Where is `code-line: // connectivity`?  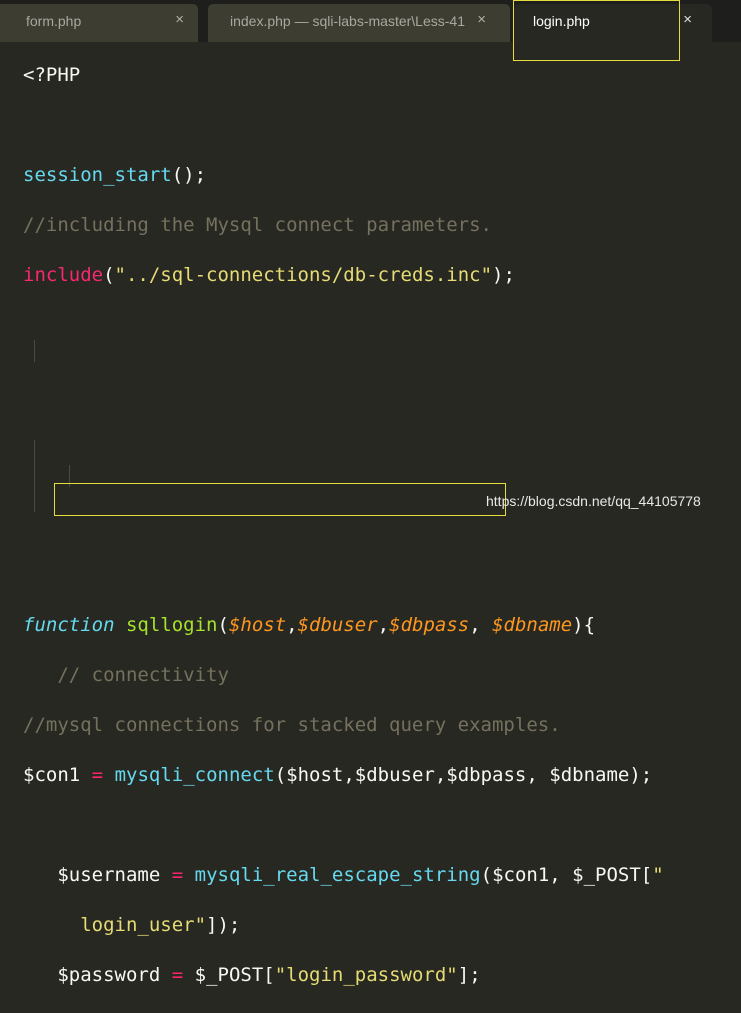
code-line: // connectivity is located at coordinates (343, 675).